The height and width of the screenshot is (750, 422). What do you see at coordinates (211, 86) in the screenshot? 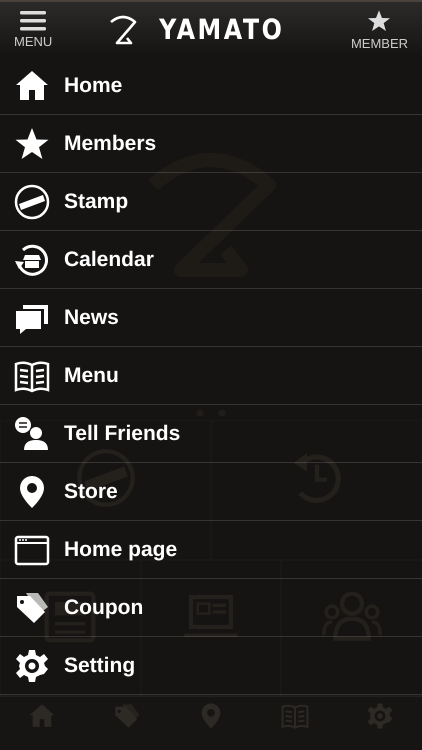
I see `menu-item: Home` at bounding box center [211, 86].